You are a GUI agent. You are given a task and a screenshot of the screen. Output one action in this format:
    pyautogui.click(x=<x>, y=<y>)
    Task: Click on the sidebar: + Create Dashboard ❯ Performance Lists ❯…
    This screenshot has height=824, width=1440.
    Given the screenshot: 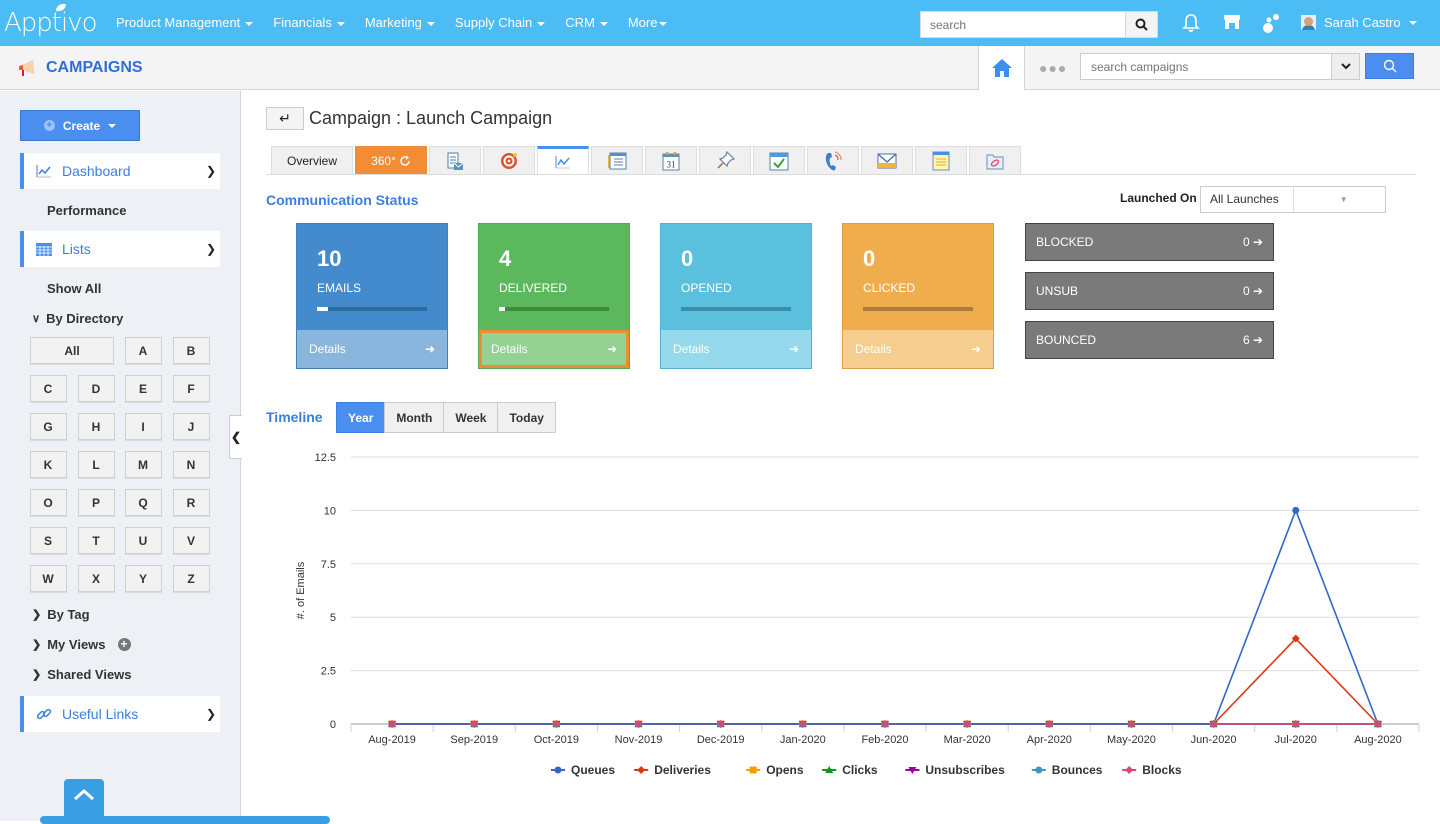 What is the action you would take?
    pyautogui.click(x=120, y=456)
    